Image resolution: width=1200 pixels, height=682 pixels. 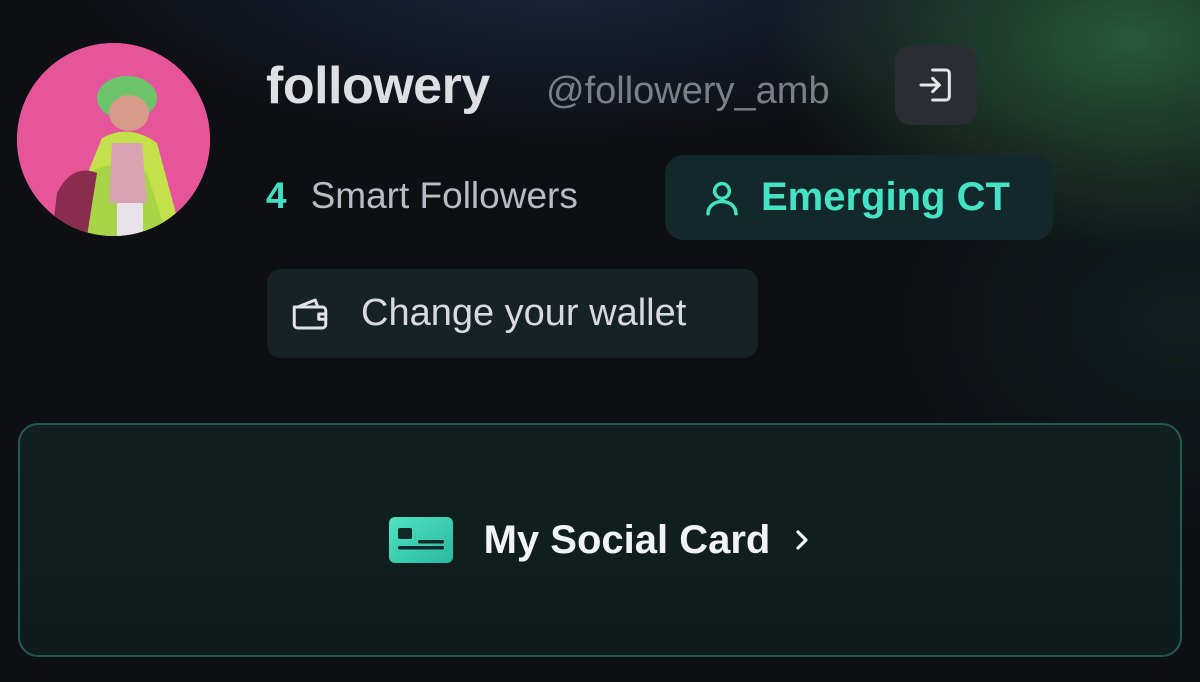 I want to click on id-card-icon, so click(x=421, y=540).